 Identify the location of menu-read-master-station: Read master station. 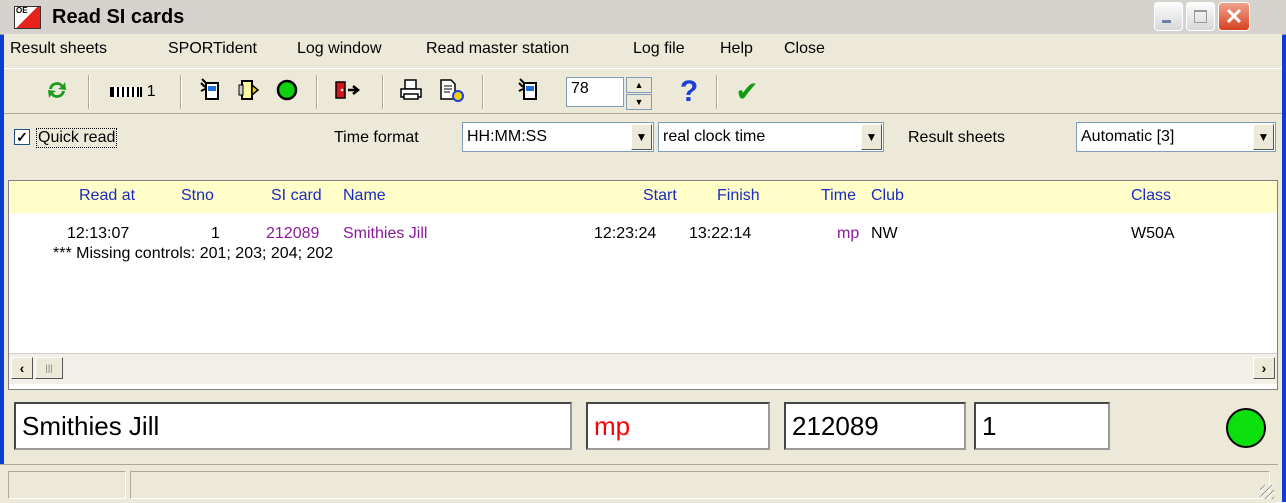
(497, 49).